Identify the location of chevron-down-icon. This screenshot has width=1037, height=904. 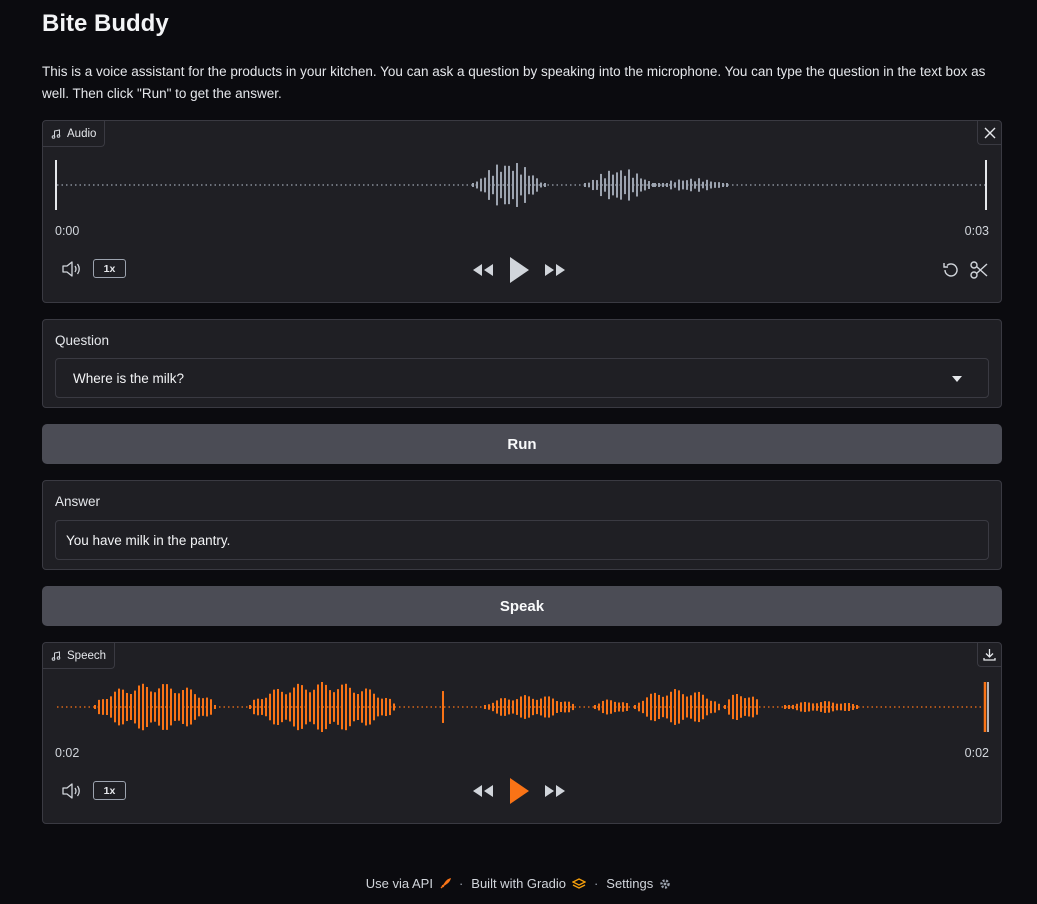
(957, 379).